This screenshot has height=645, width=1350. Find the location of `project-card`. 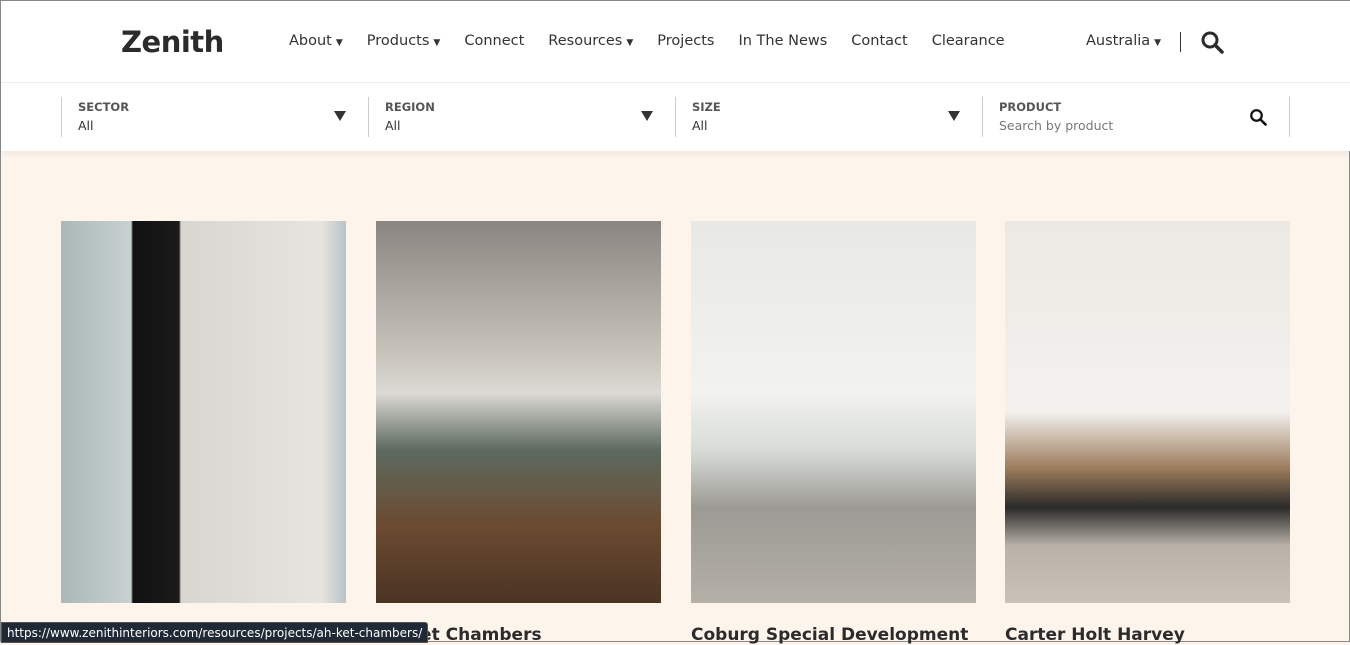

project-card is located at coordinates (203, 423).